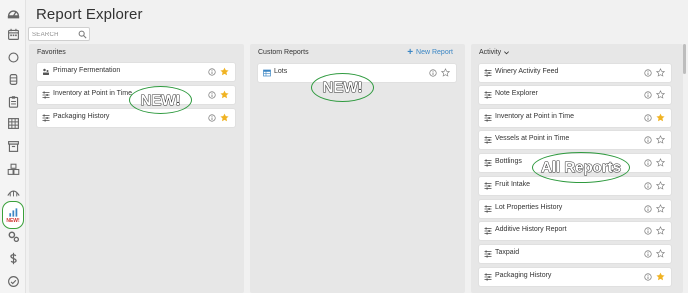 Image resolution: width=688 pixels, height=293 pixels. Describe the element at coordinates (12, 212) in the screenshot. I see `bar-chart-icon` at that location.